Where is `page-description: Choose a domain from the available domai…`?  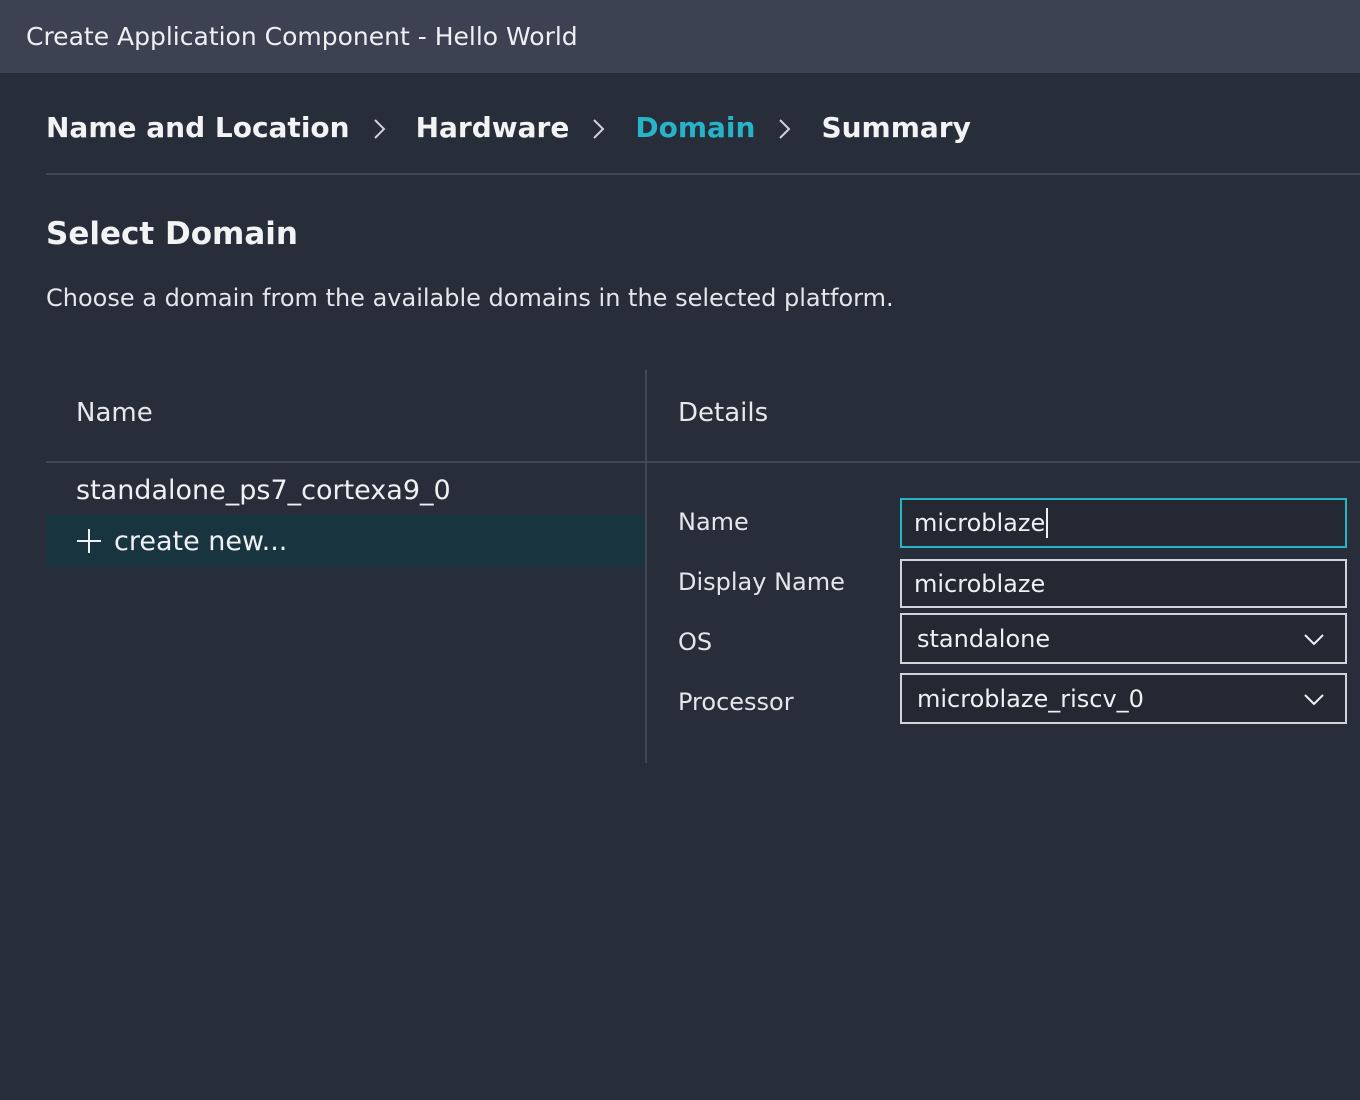
page-description: Choose a domain from the available domai… is located at coordinates (470, 298).